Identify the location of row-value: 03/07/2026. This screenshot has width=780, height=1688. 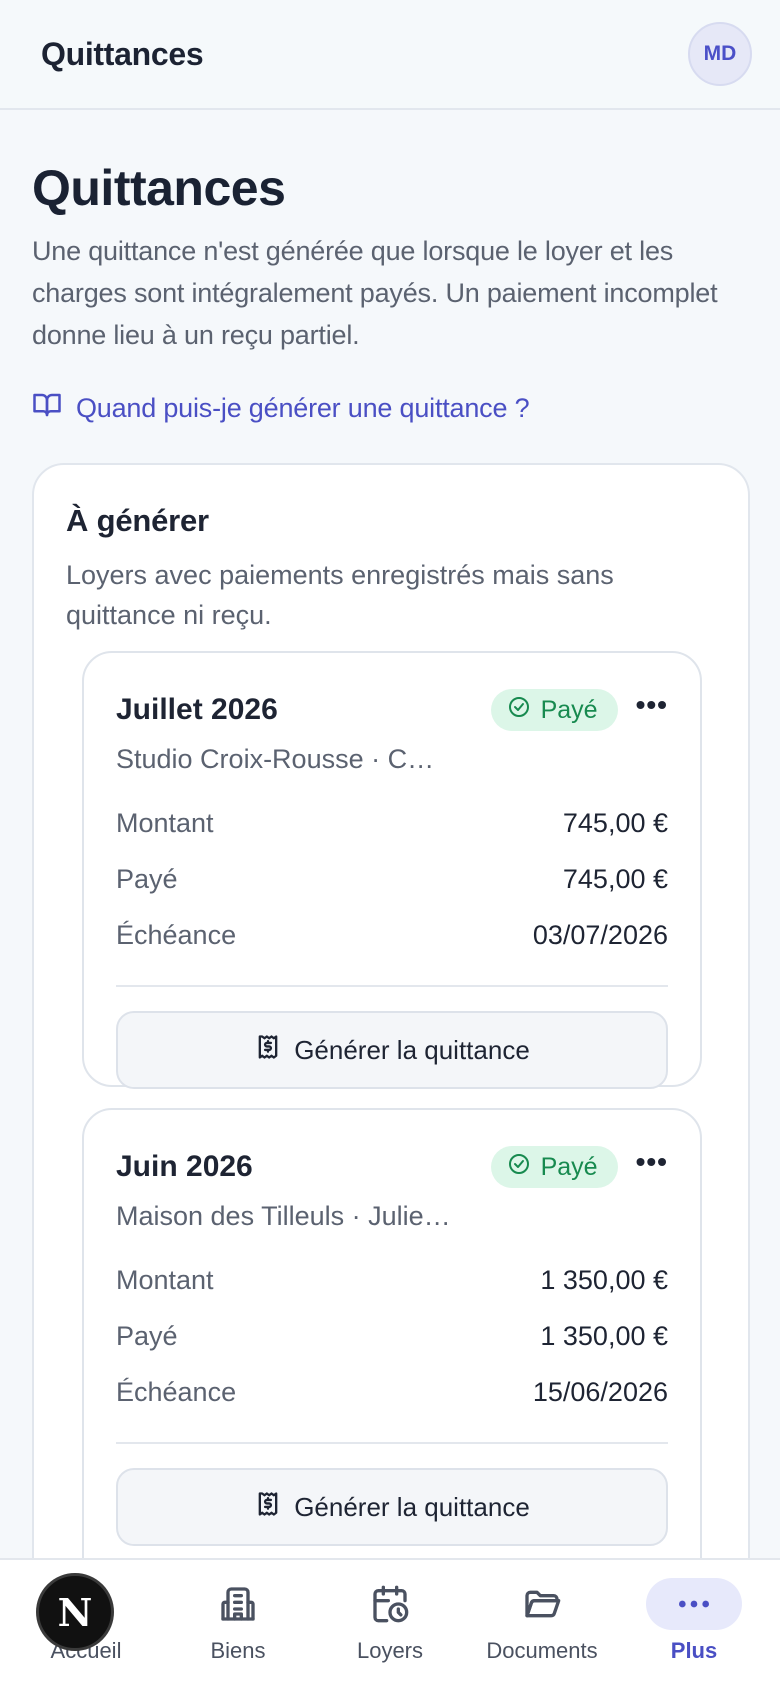
(600, 934).